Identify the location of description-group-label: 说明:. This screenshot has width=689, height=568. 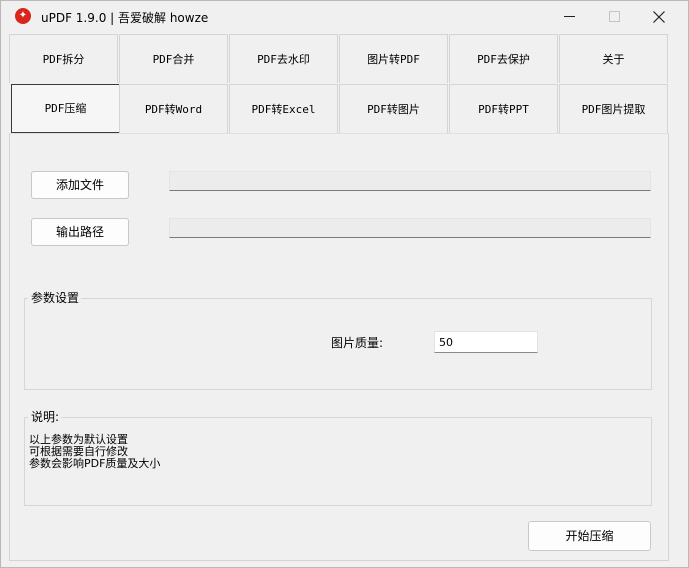
(45, 416).